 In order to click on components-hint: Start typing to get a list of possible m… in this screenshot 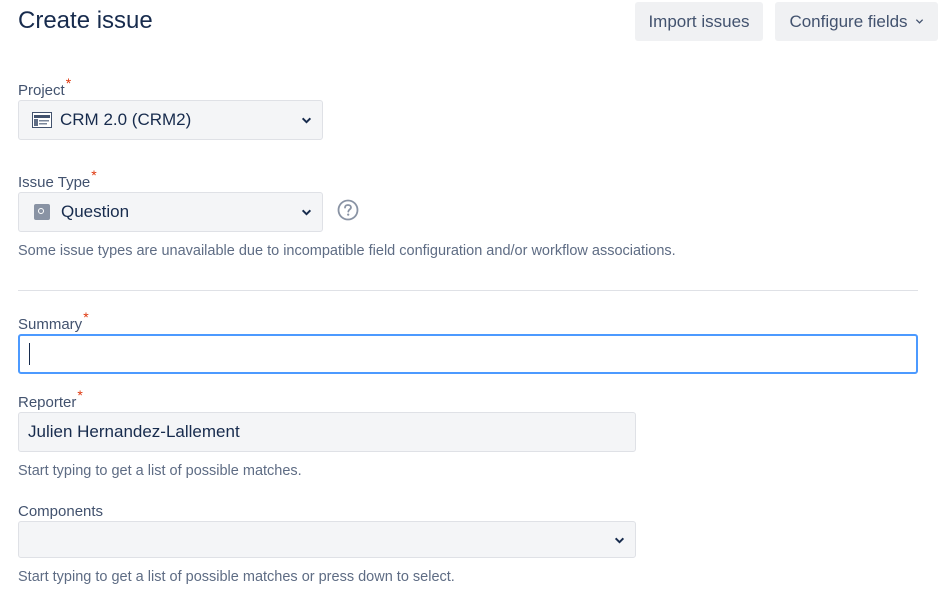, I will do `click(236, 577)`.